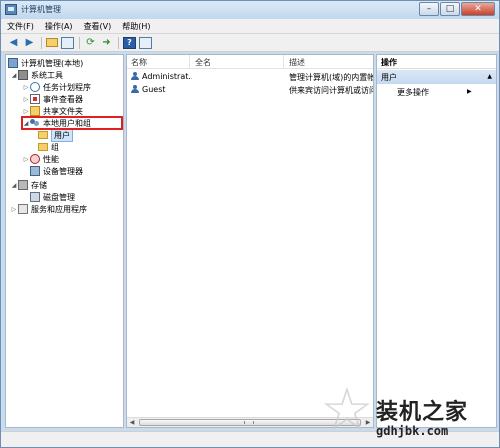 This screenshot has height=448, width=500. I want to click on column-header-description: 描述, so click(297, 62).